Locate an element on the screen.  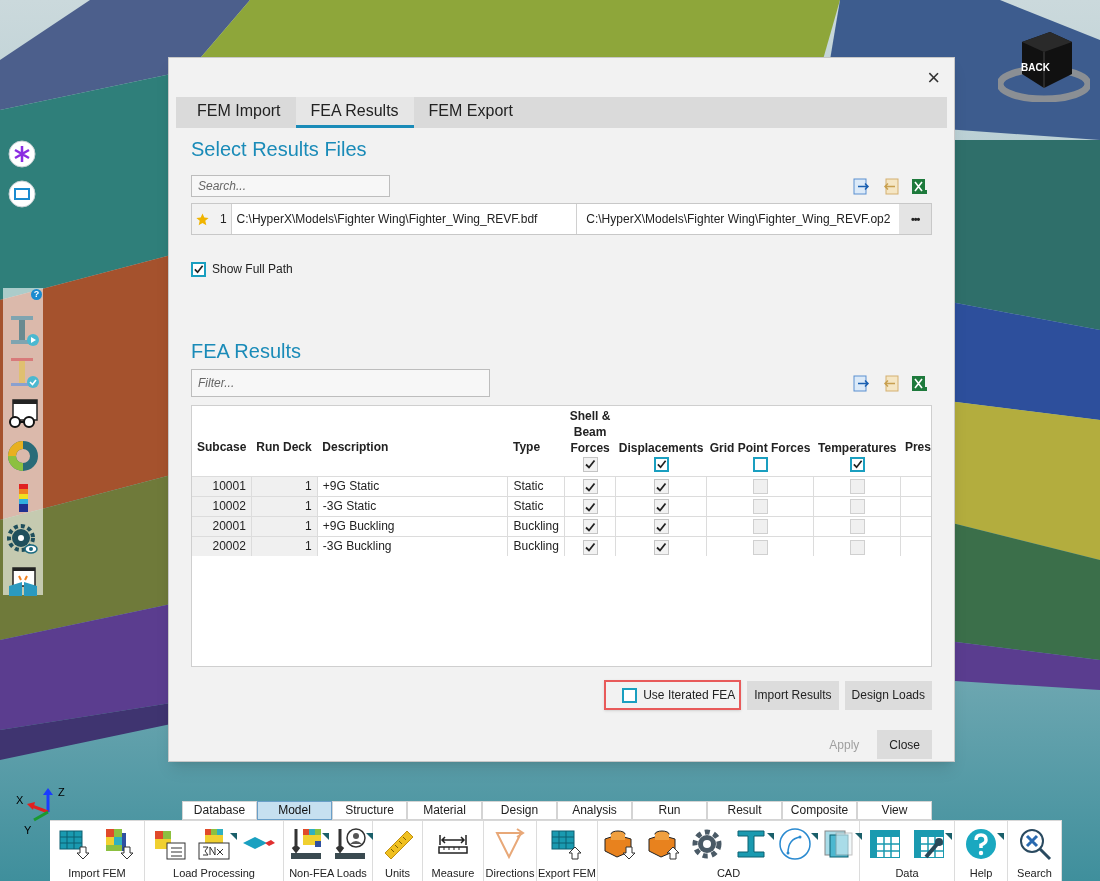
group-label: Export FEM is located at coordinates (567, 873).